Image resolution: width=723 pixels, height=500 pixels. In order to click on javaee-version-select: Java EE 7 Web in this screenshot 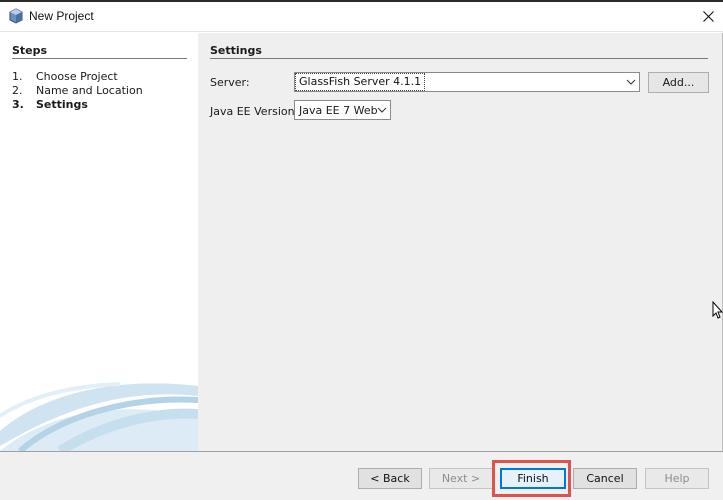, I will do `click(342, 110)`.